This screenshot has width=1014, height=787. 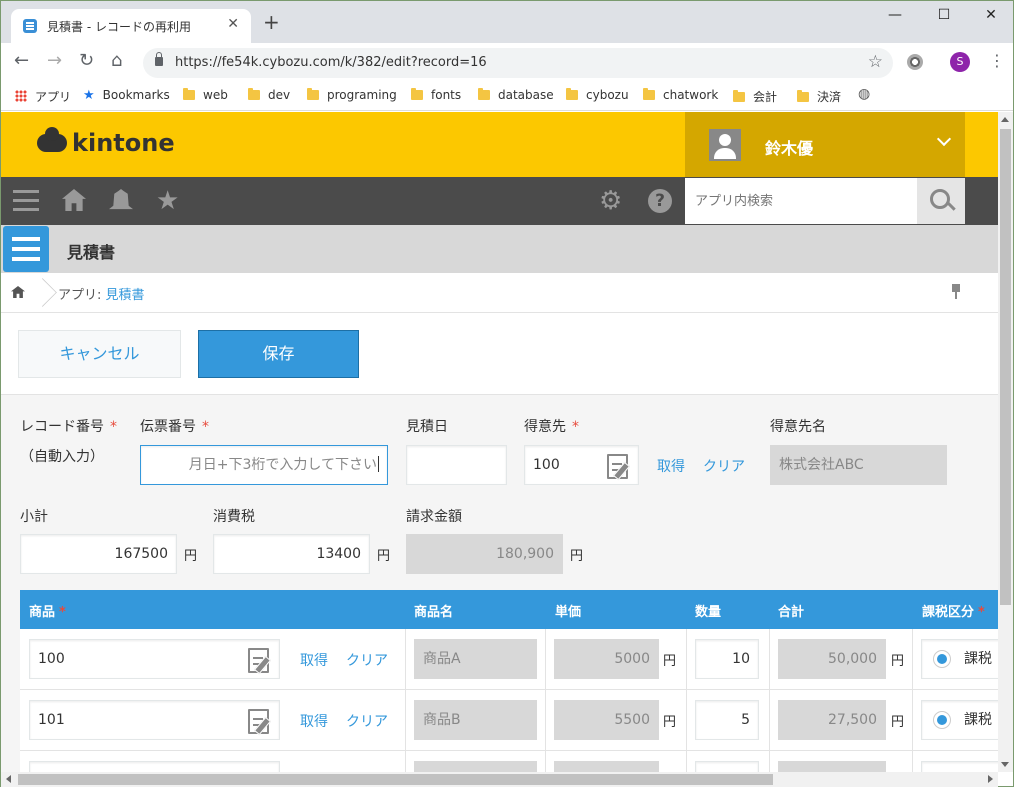 I want to click on profile-avatar: S, so click(x=960, y=62).